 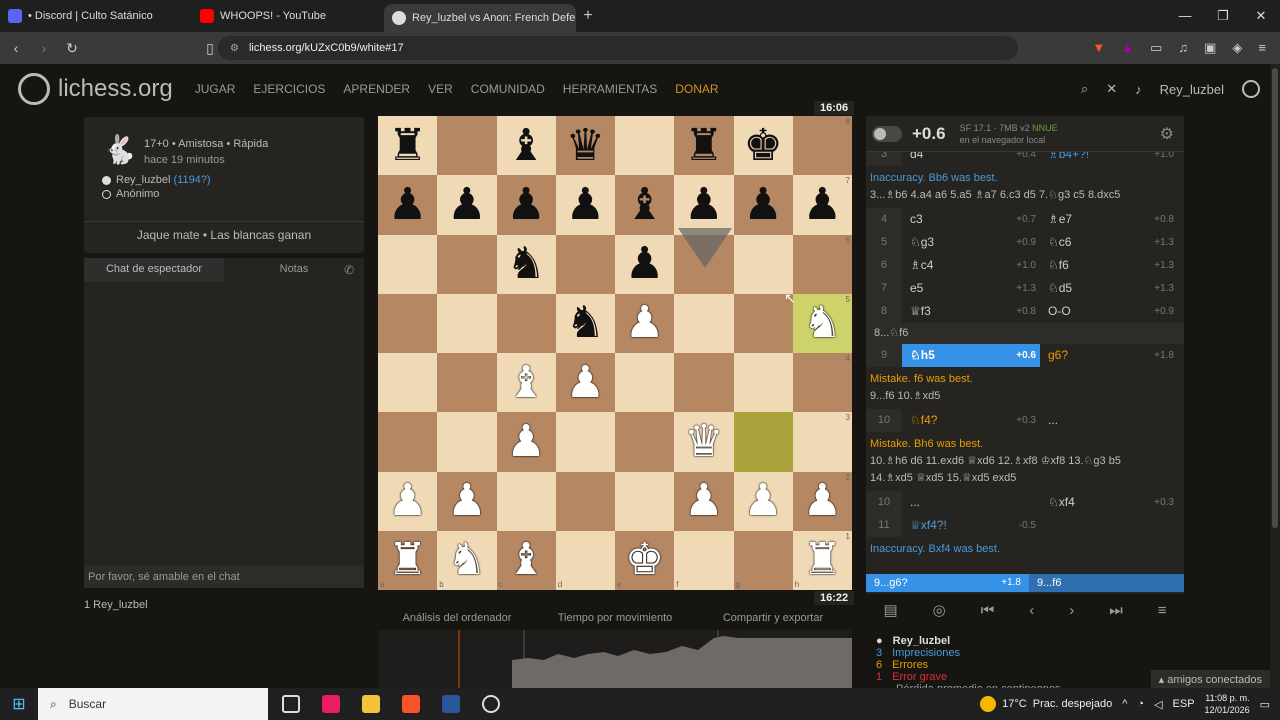 I want to click on back-icon: ‹, so click(x=16, y=48).